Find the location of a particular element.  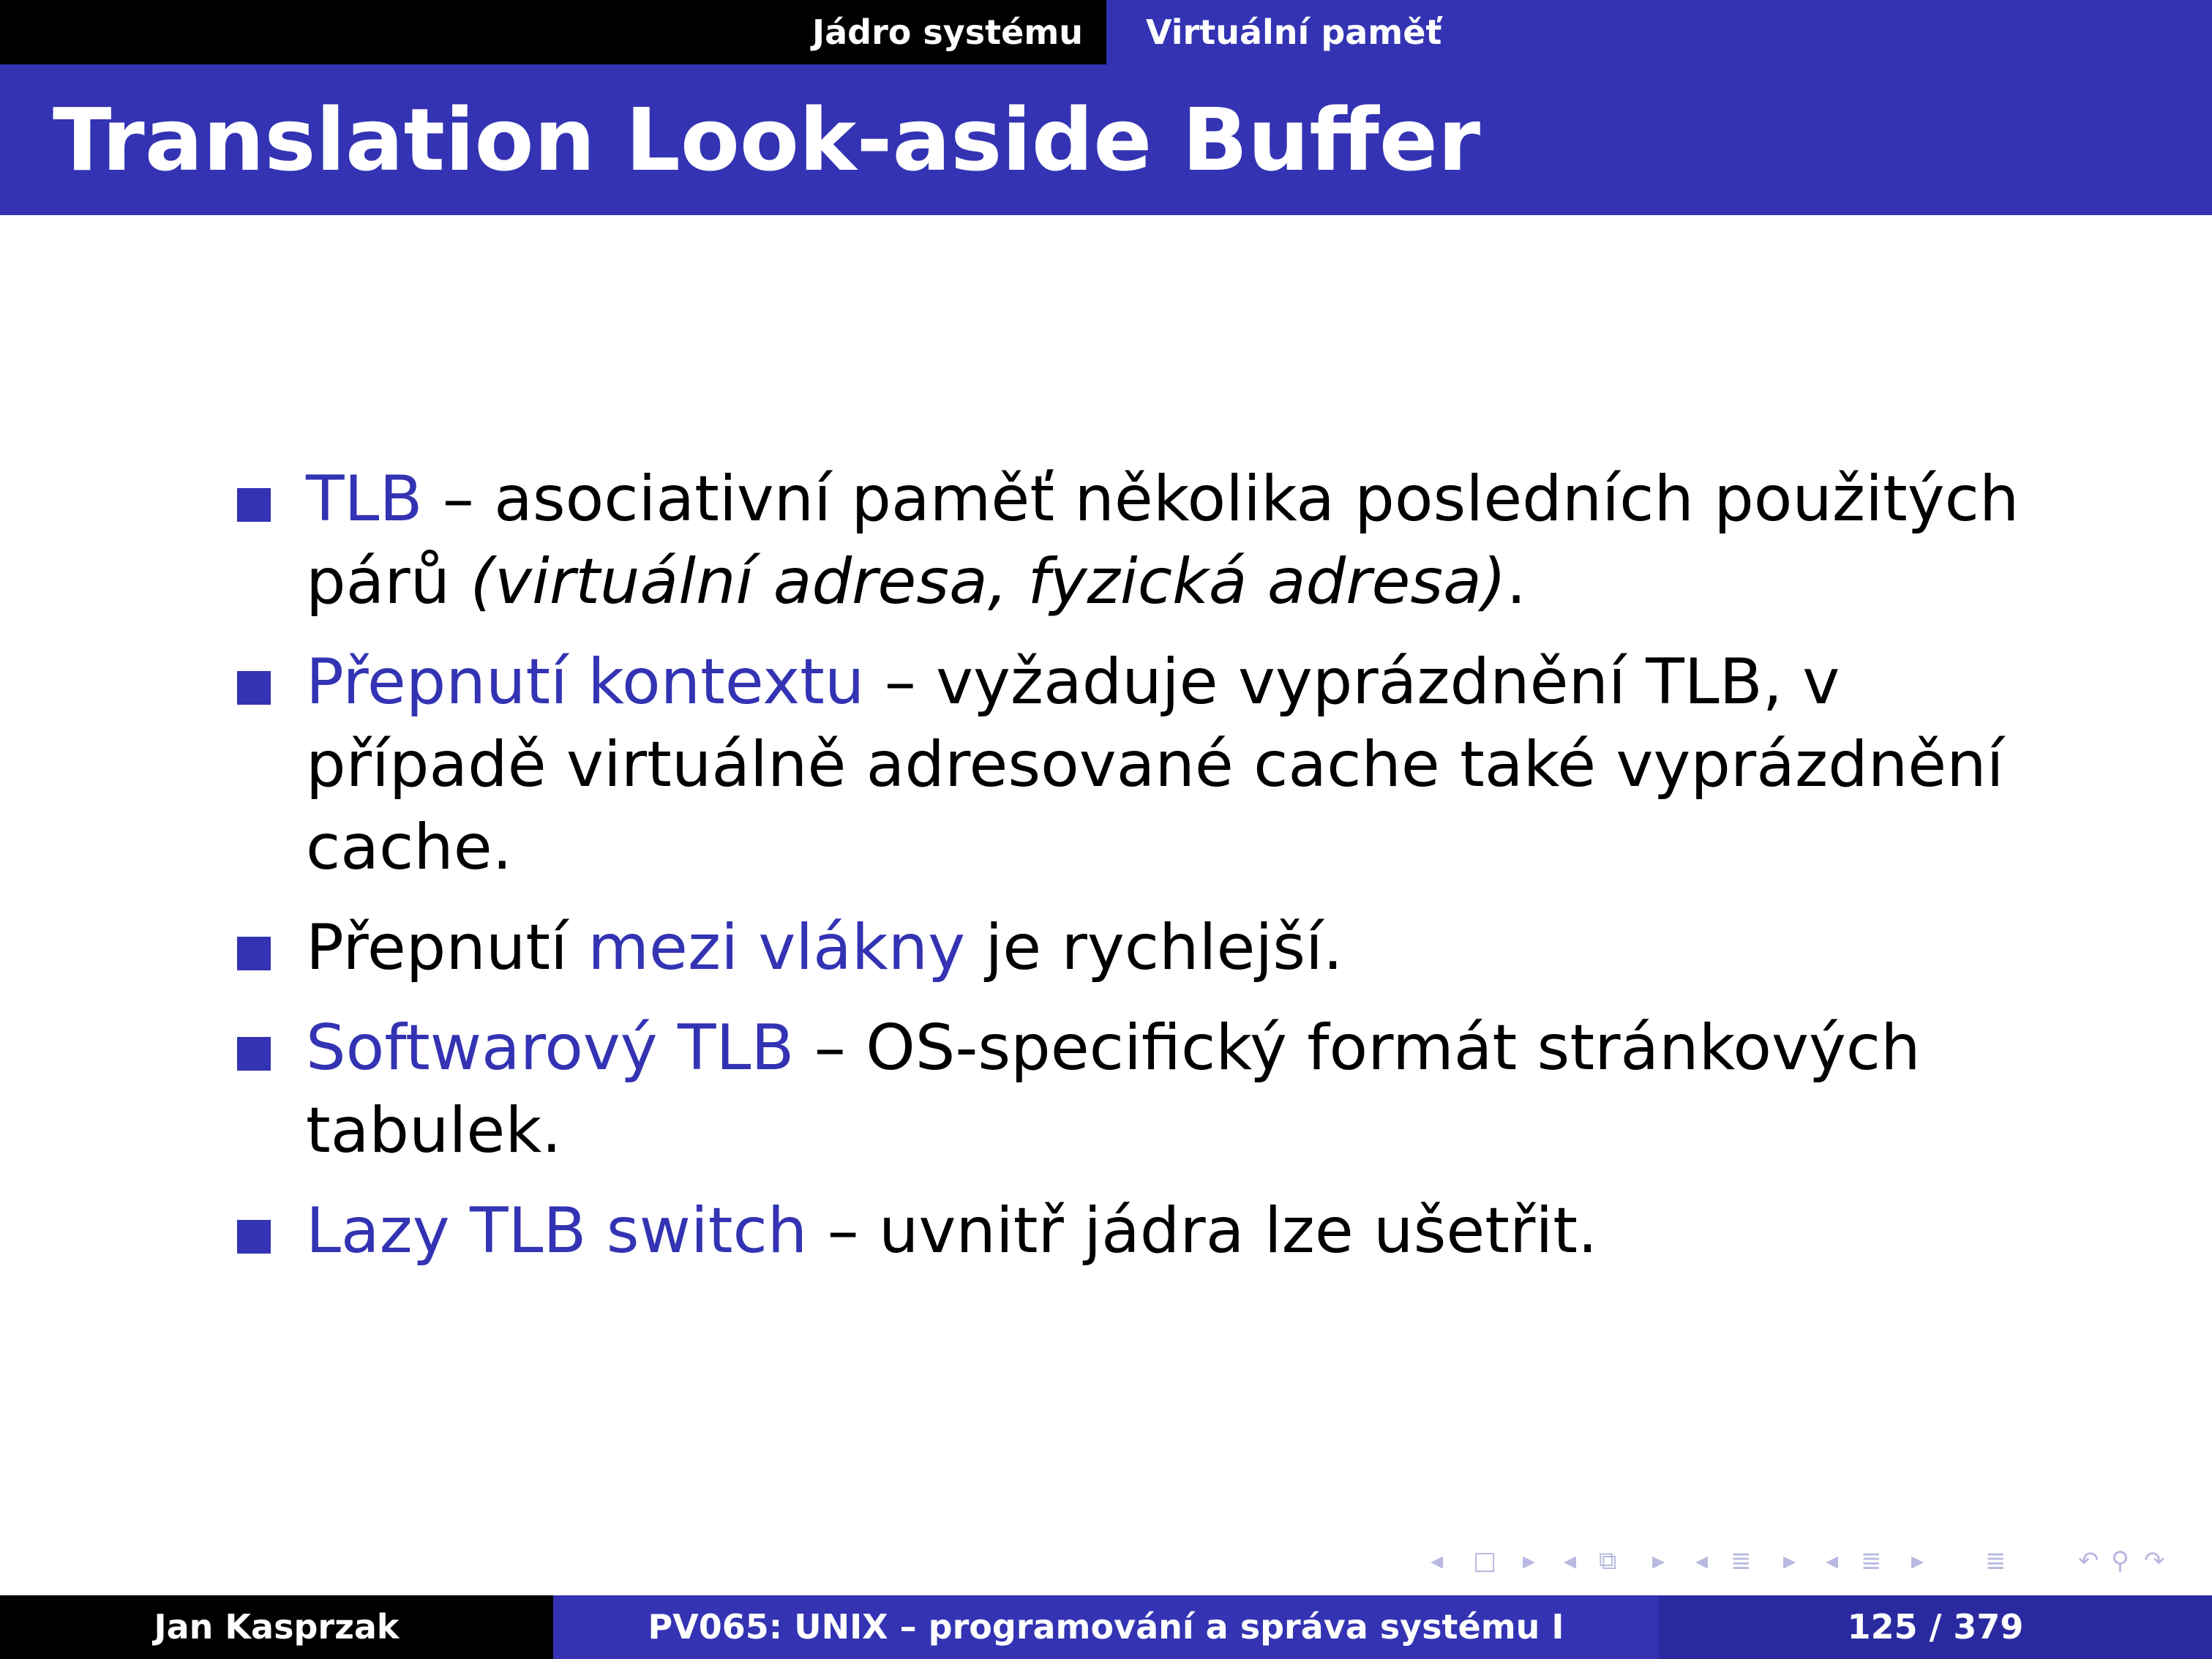

section-link-kernel: Jádro systému is located at coordinates (947, 32).